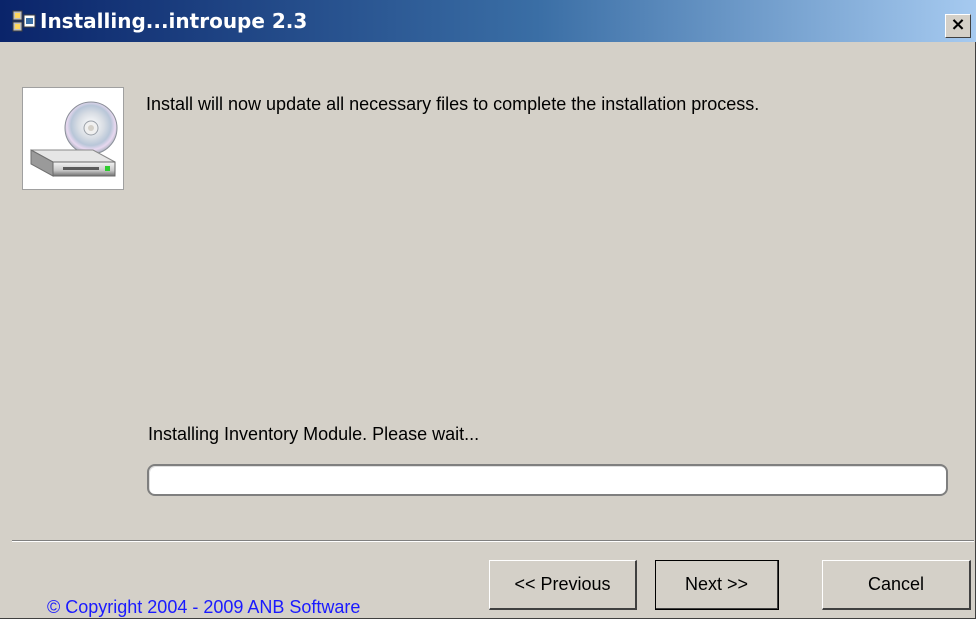 Image resolution: width=976 pixels, height=619 pixels. I want to click on installer-icon, so click(24, 21).